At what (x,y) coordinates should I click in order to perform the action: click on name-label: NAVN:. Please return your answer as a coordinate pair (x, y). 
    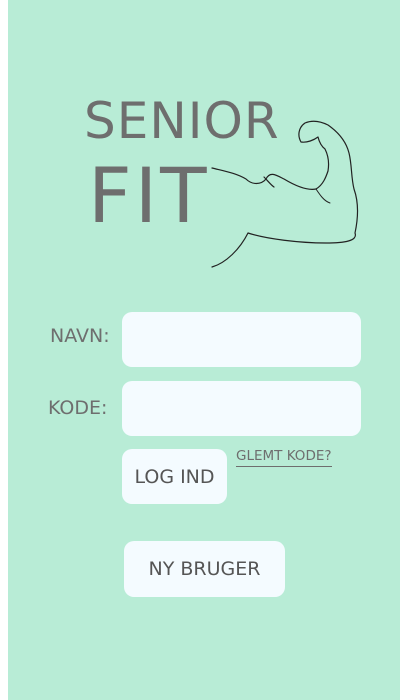
    Looking at the image, I should click on (80, 336).